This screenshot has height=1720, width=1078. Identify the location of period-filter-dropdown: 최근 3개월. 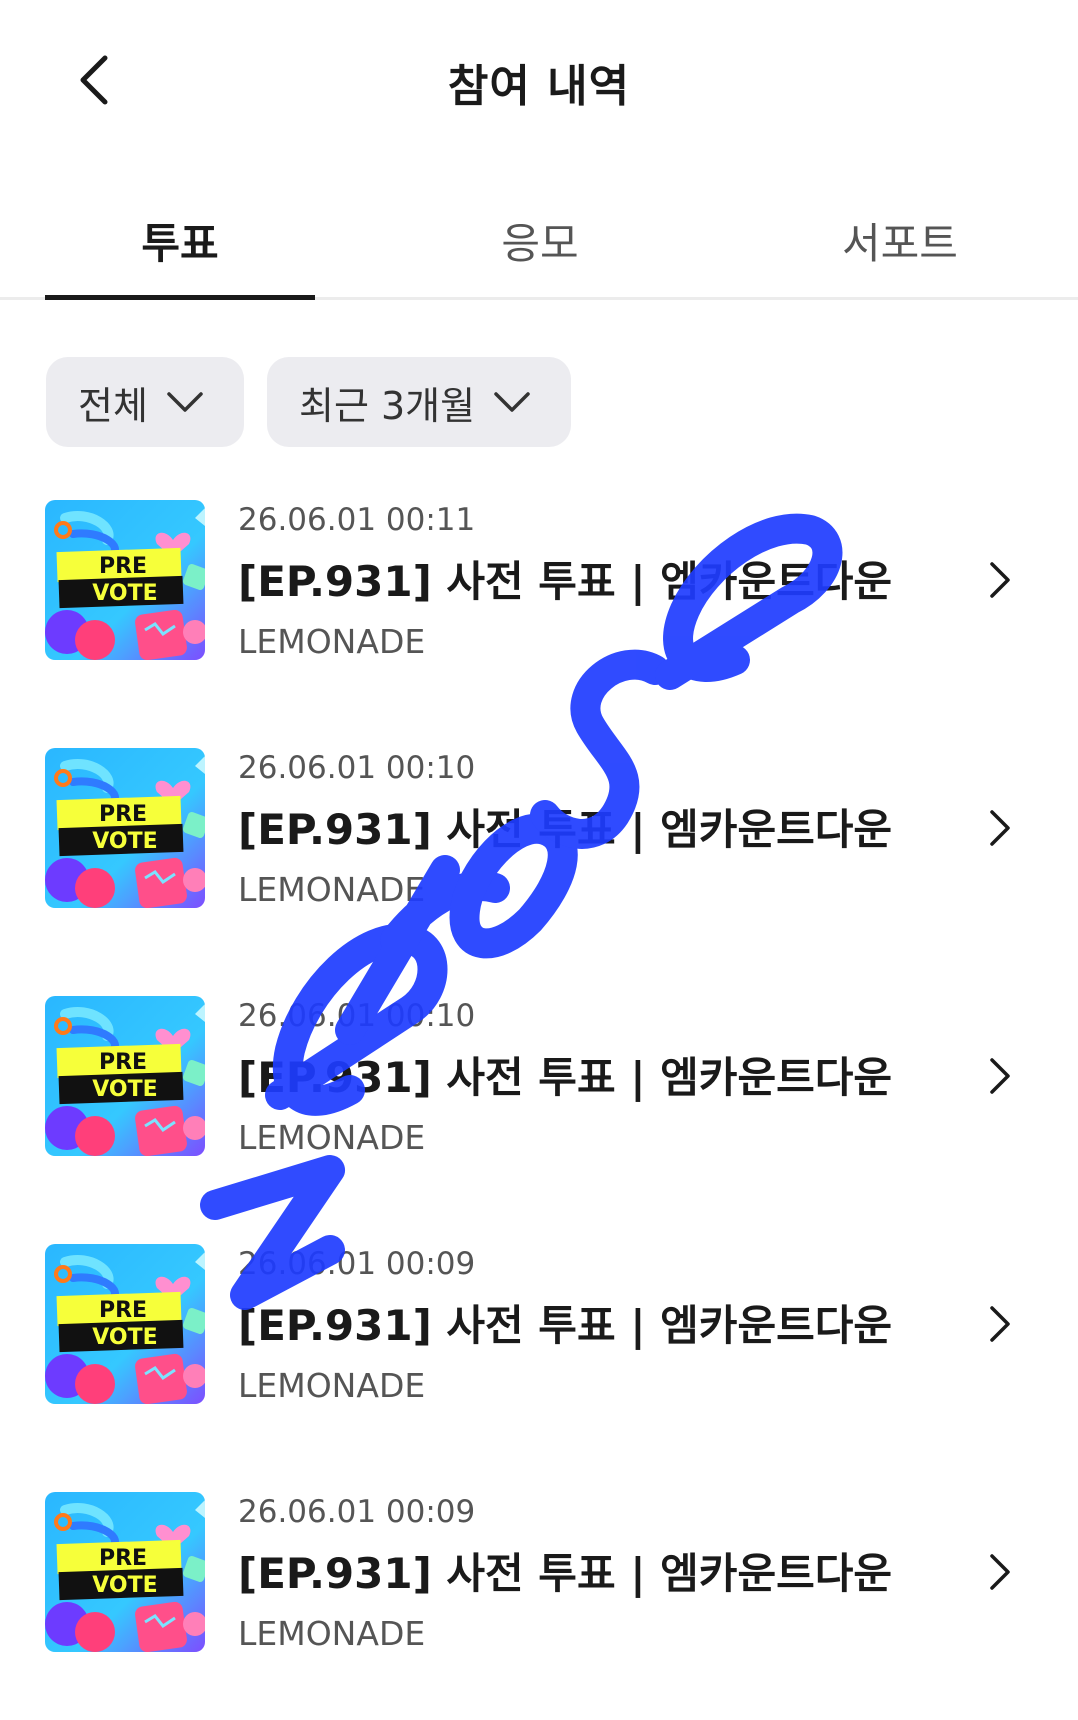
(419, 402).